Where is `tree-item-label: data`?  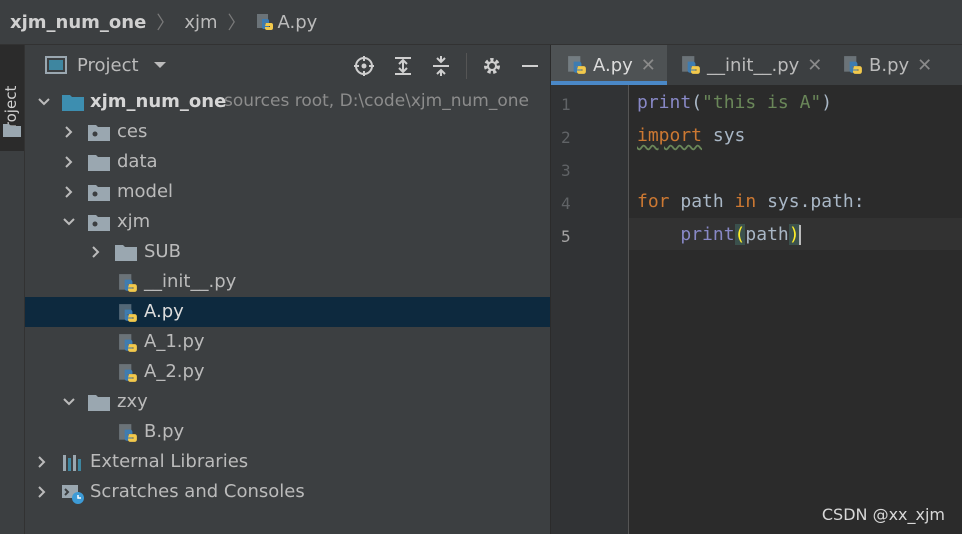 tree-item-label: data is located at coordinates (137, 161).